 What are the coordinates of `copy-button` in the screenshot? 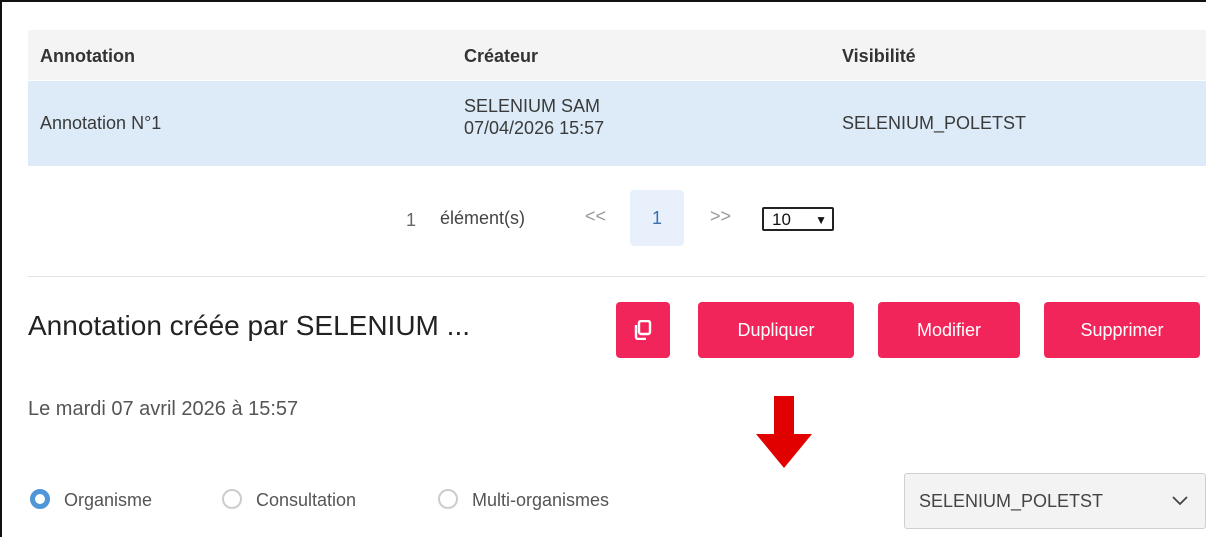 It's located at (643, 330).